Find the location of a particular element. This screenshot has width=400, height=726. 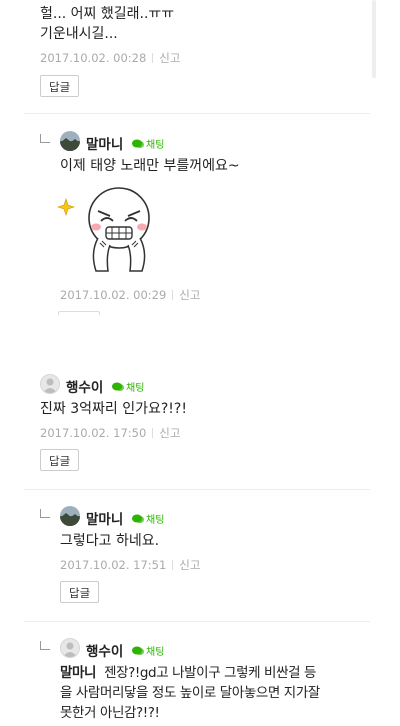

comment-meta: 2017.10.02. 17:50 신고 is located at coordinates (110, 433).